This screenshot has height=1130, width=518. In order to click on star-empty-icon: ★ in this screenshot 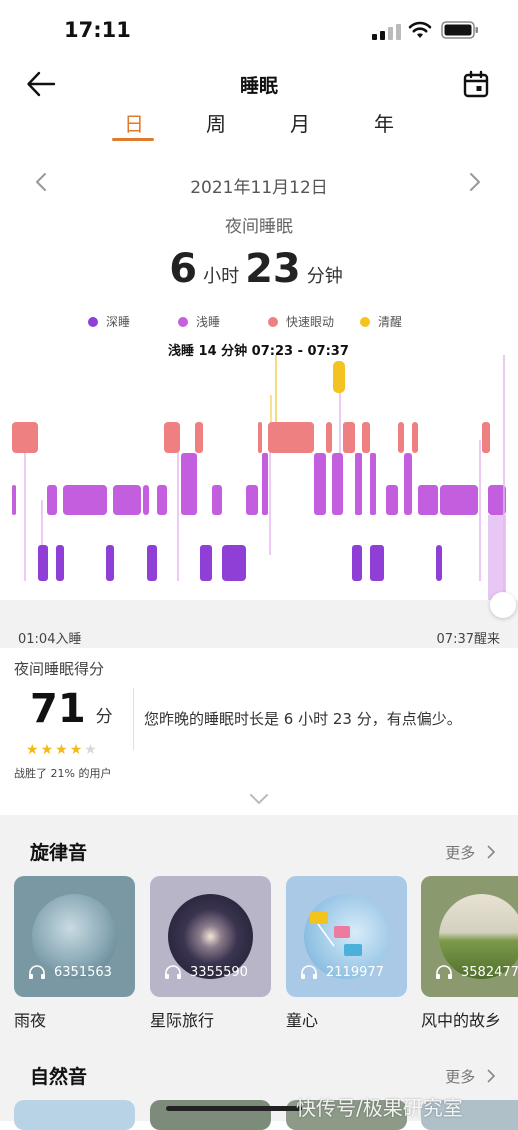, I will do `click(91, 750)`.